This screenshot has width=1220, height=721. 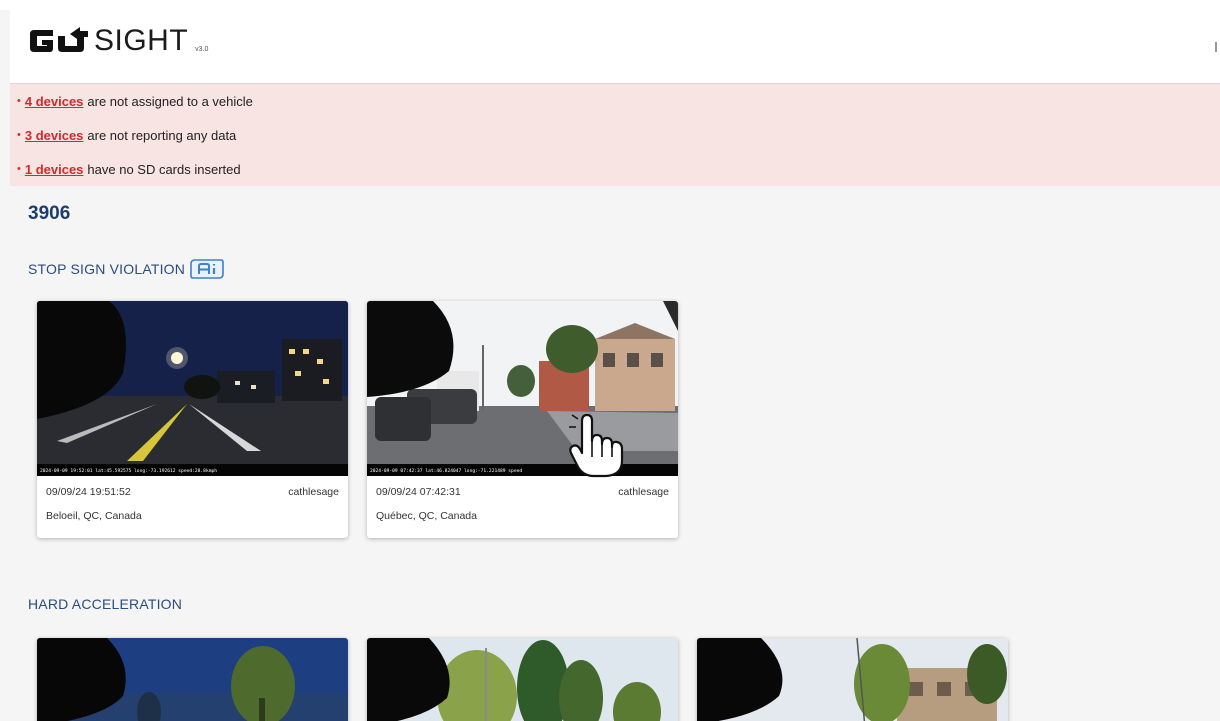 I want to click on logo: SIGHT v3.0, so click(x=118, y=41).